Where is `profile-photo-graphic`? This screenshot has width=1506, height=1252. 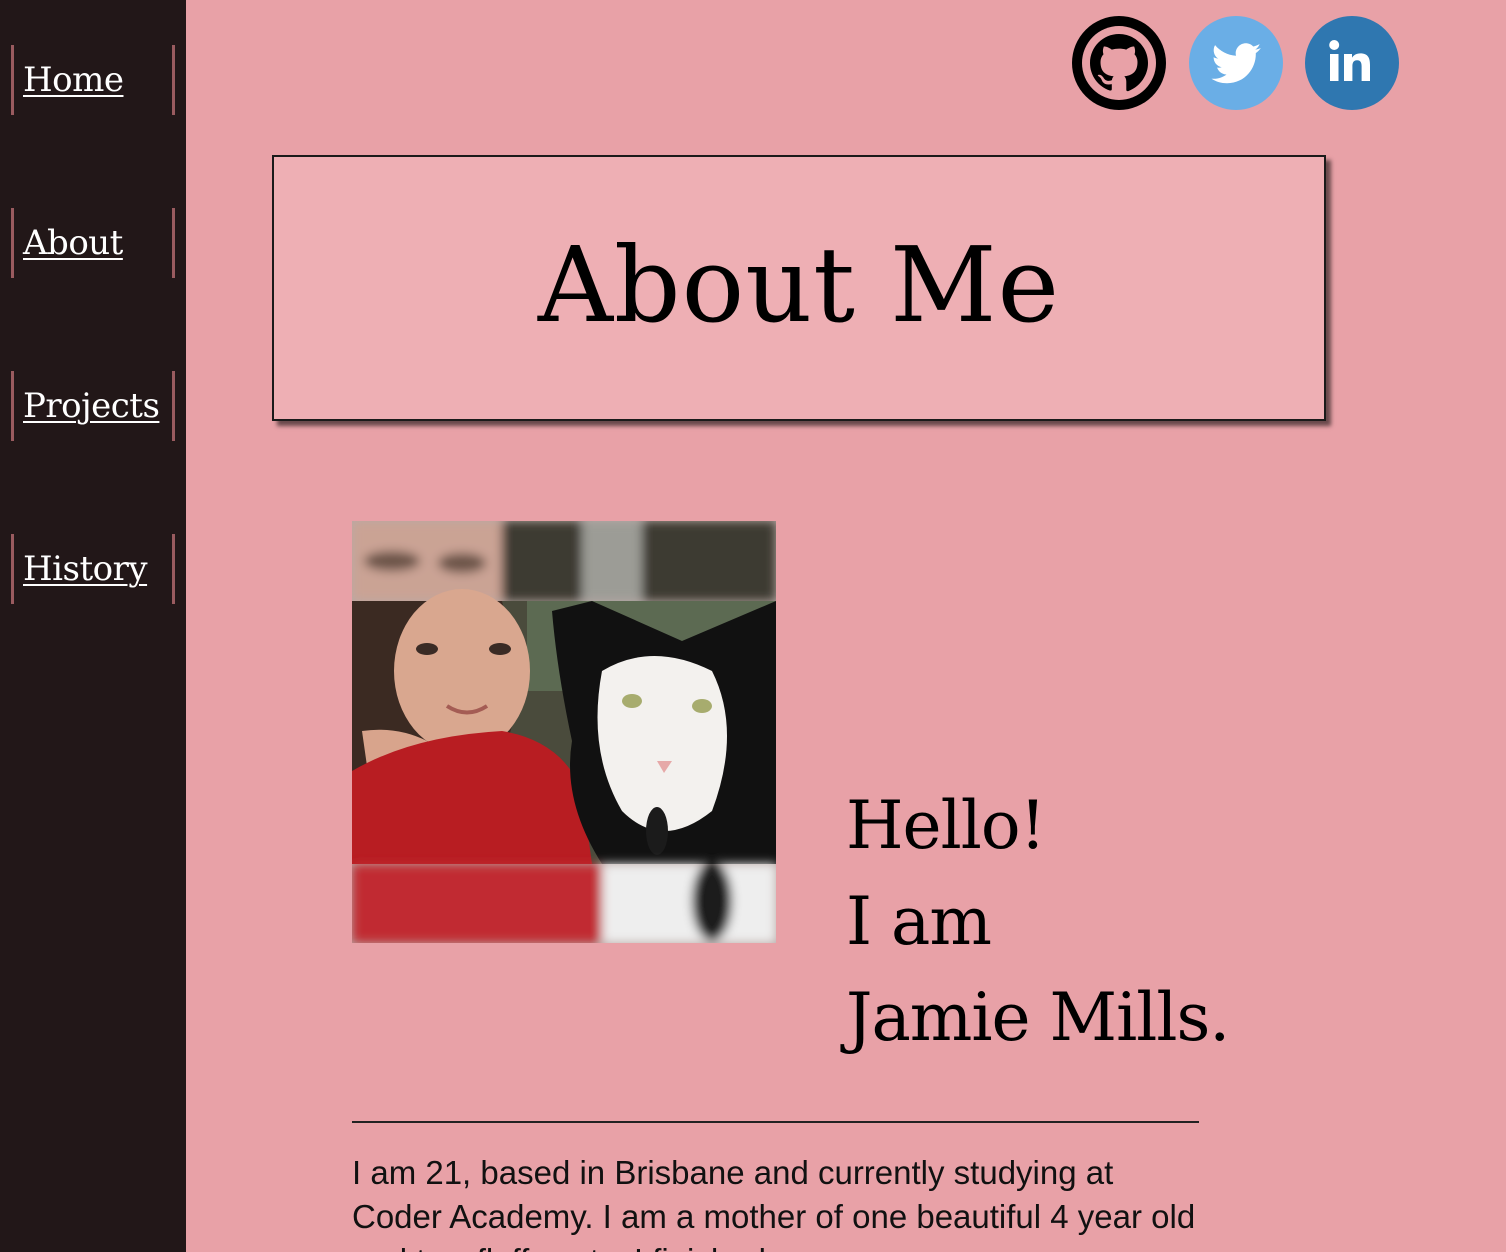
profile-photo-graphic is located at coordinates (564, 732).